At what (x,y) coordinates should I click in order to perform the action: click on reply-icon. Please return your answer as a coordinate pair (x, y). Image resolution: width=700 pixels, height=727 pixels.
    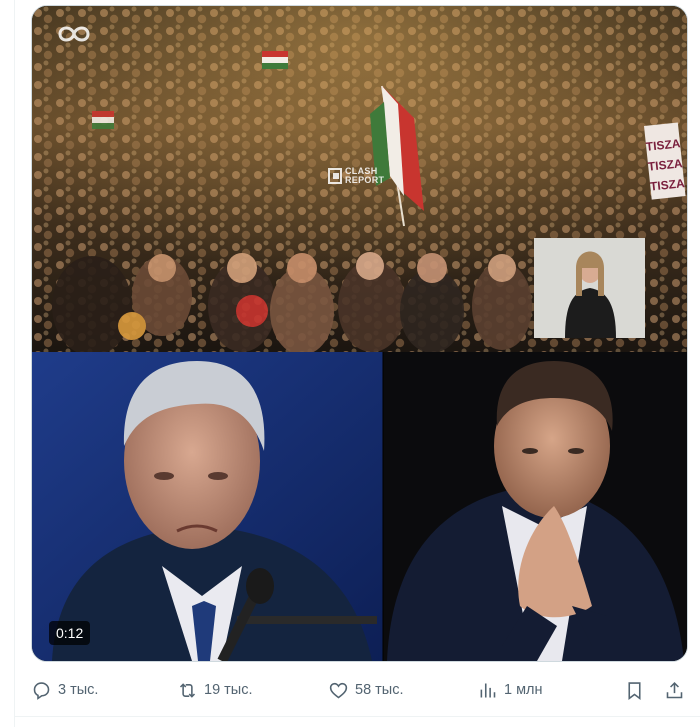
    Looking at the image, I should click on (41, 690).